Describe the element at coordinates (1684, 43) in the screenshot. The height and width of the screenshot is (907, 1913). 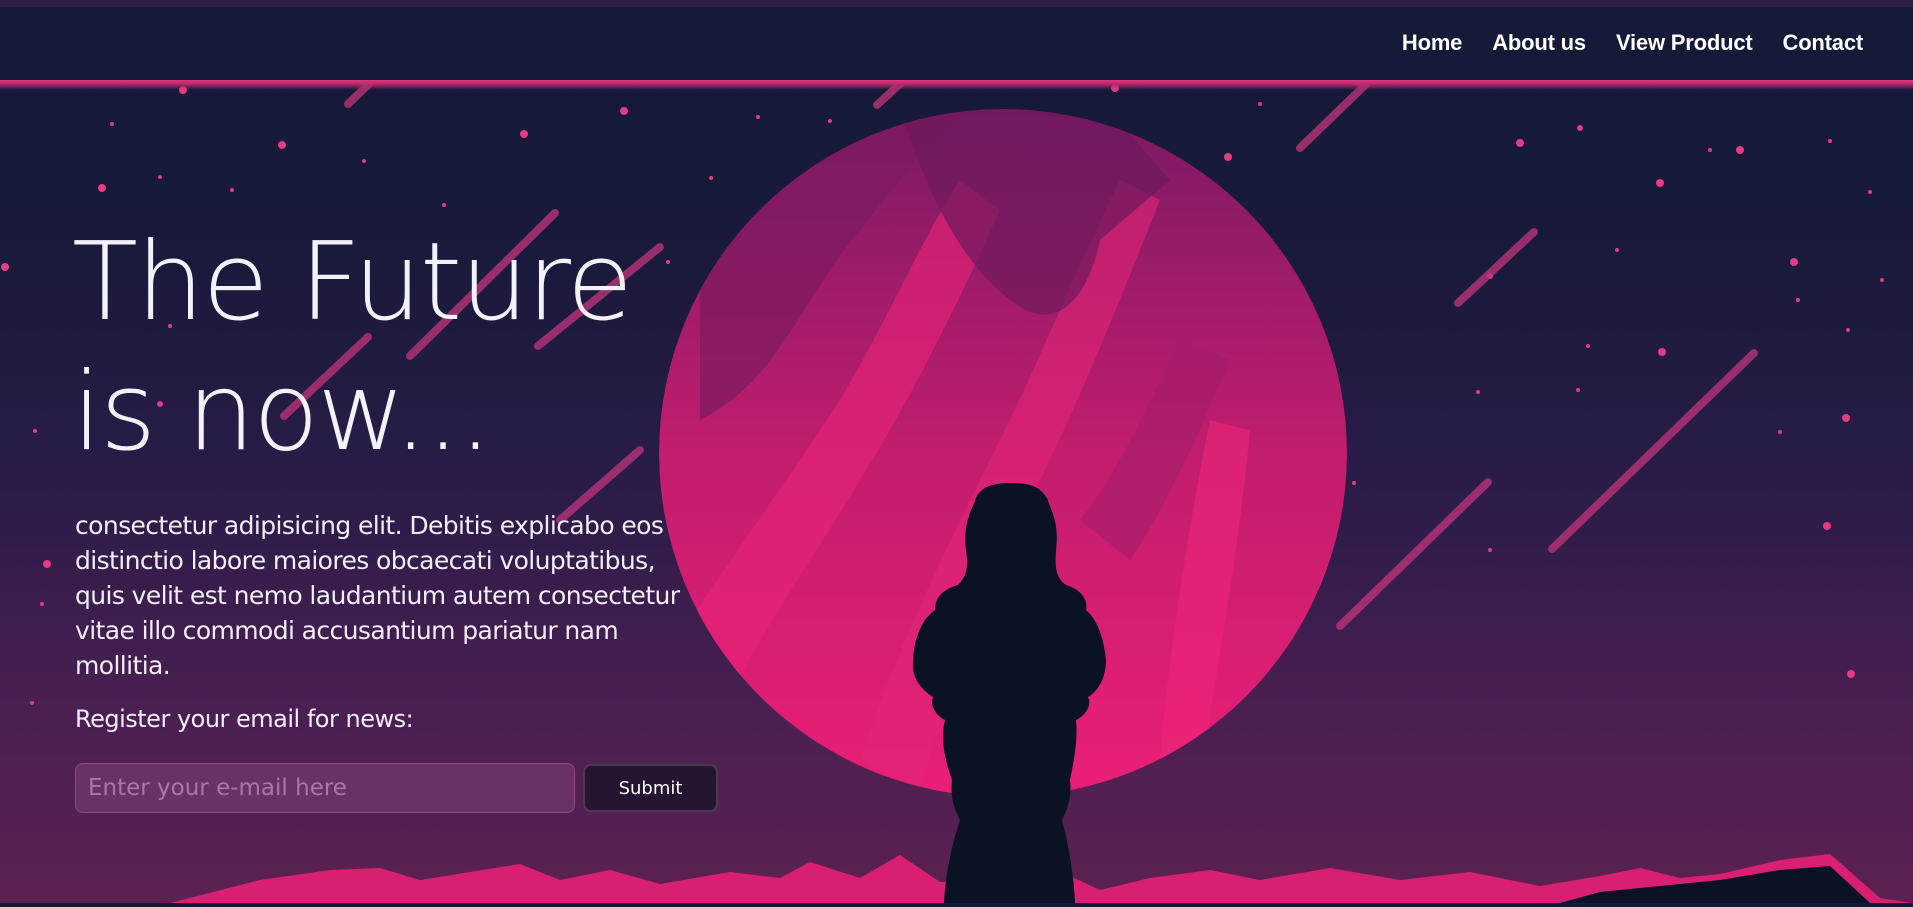
I see `nav-view-product: View Product` at that location.